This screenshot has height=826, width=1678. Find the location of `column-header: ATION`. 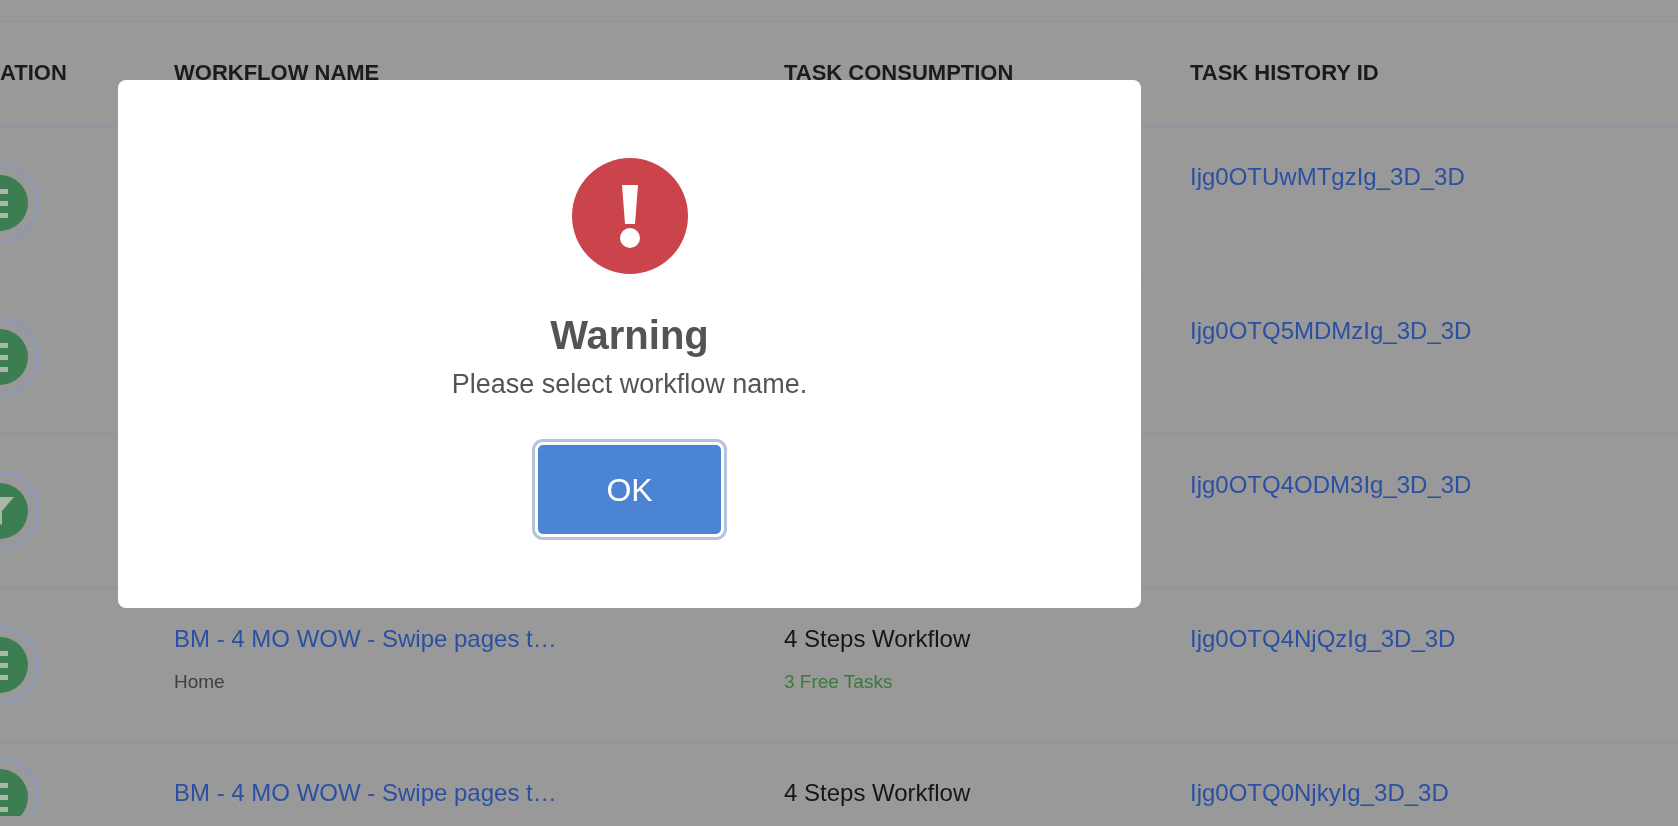

column-header: ATION is located at coordinates (33, 73).